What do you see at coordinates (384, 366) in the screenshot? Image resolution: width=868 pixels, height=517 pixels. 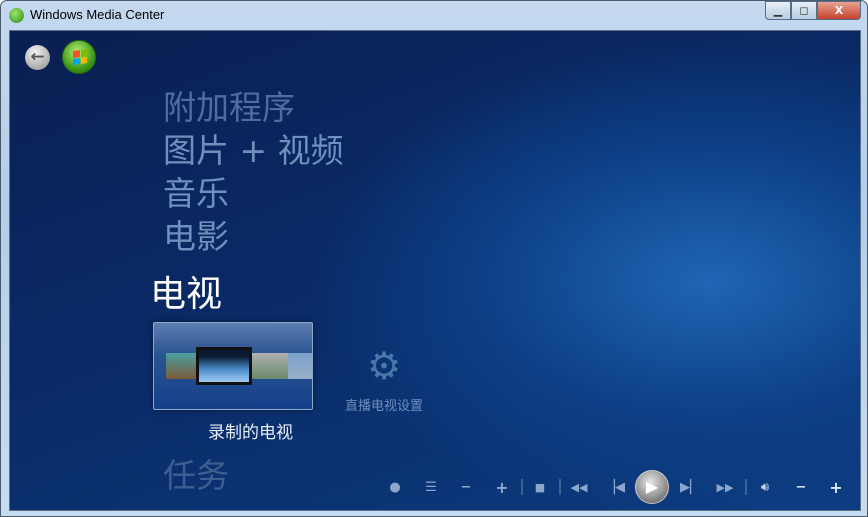 I see `gear-icon: ⚙` at bounding box center [384, 366].